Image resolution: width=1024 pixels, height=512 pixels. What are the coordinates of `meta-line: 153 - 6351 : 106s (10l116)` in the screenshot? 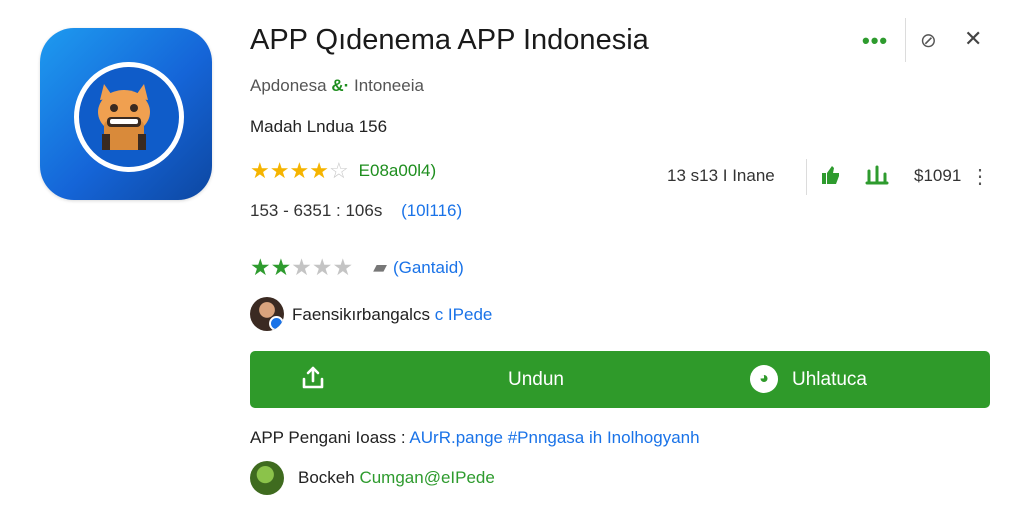 It's located at (356, 211).